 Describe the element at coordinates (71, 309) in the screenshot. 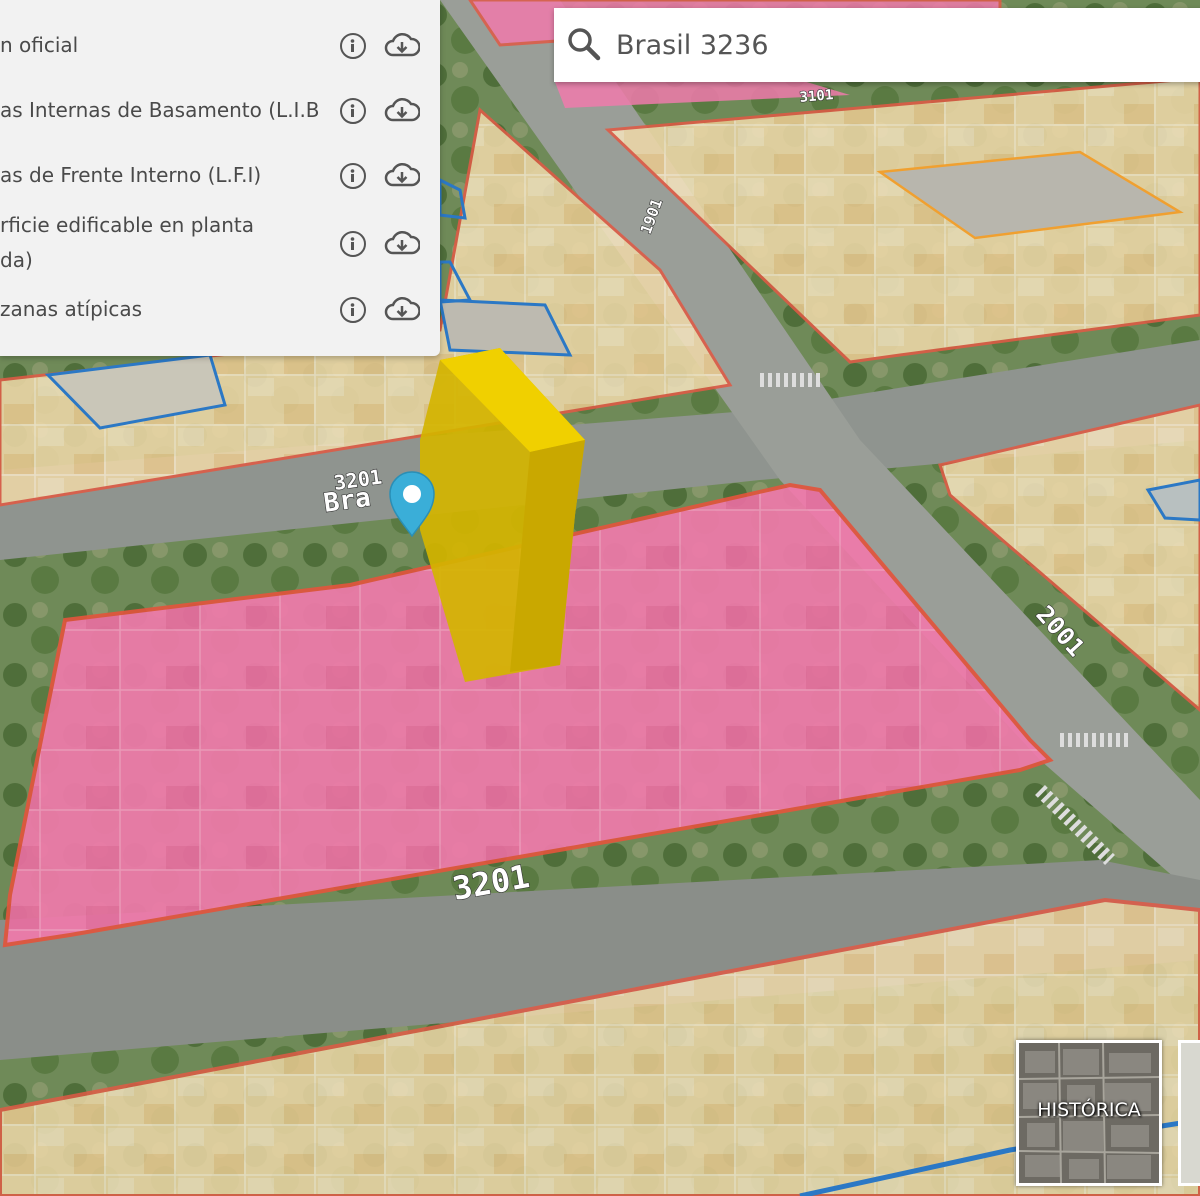

I see `layer-label: zanas atípicas` at that location.